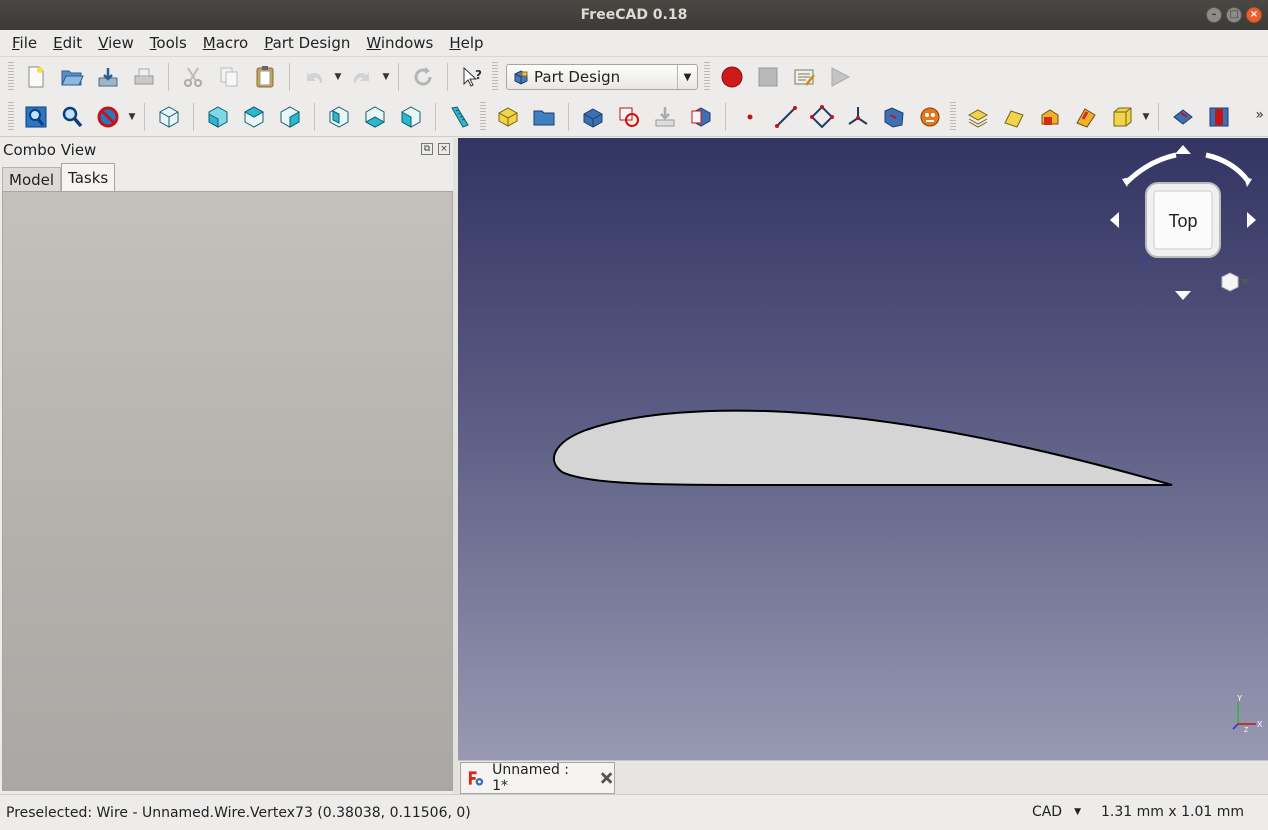 This screenshot has height=830, width=1268. Describe the element at coordinates (290, 117) in the screenshot. I see `right-view-button` at that location.